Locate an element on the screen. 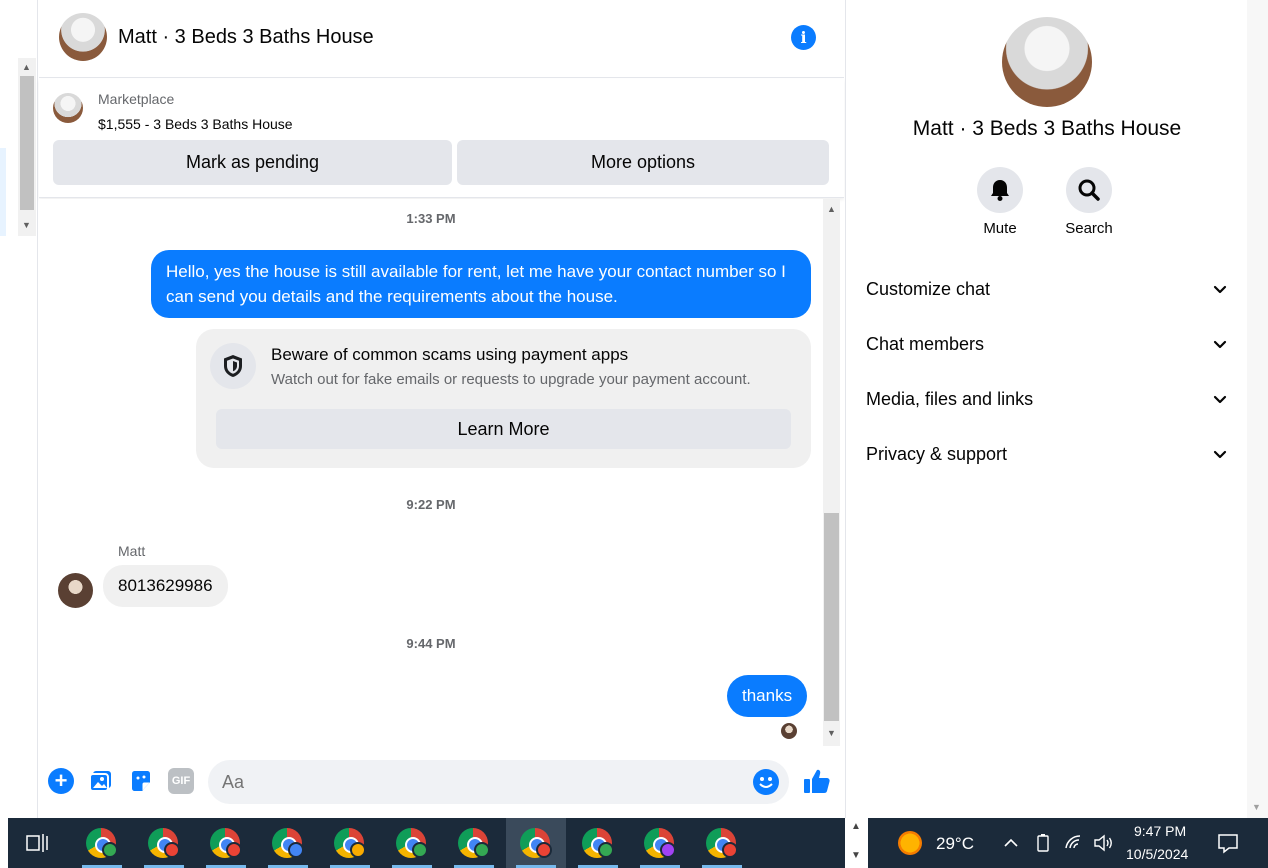 The width and height of the screenshot is (1268, 868). left-panel-highlight is located at coordinates (3, 192).